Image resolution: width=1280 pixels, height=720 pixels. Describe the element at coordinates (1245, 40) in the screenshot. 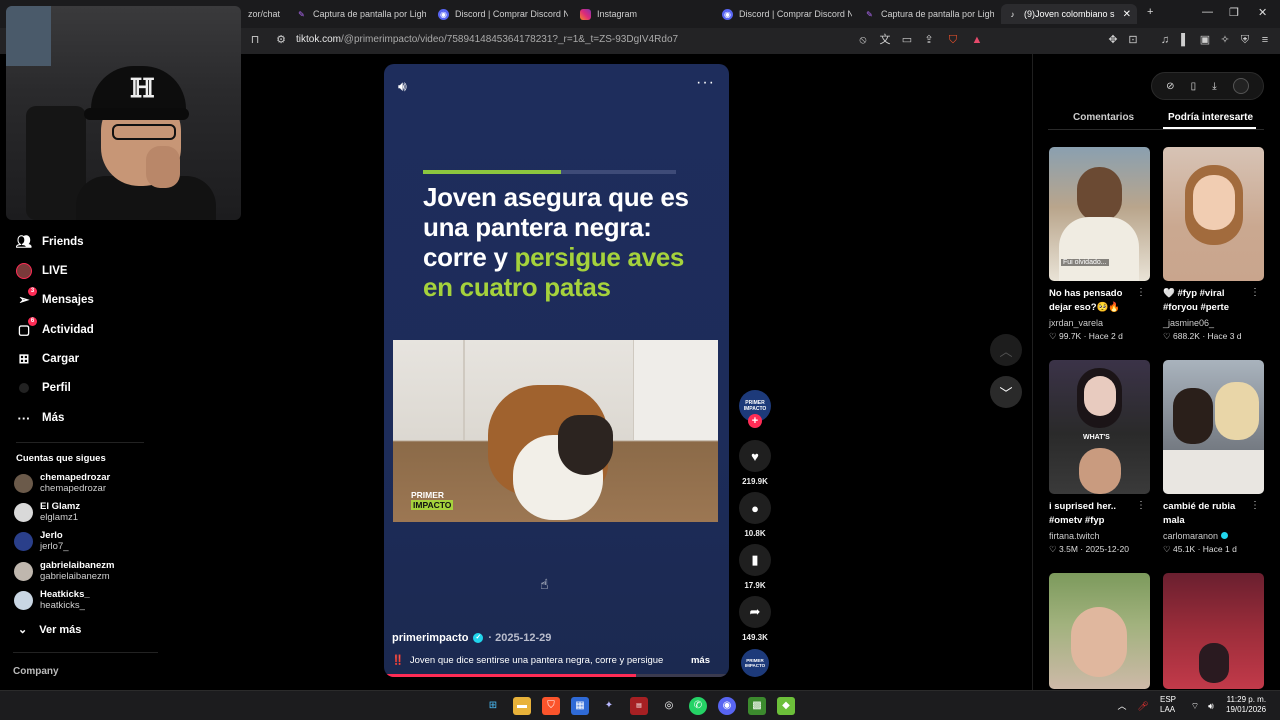

I see `vpn-icon: ⛨` at that location.